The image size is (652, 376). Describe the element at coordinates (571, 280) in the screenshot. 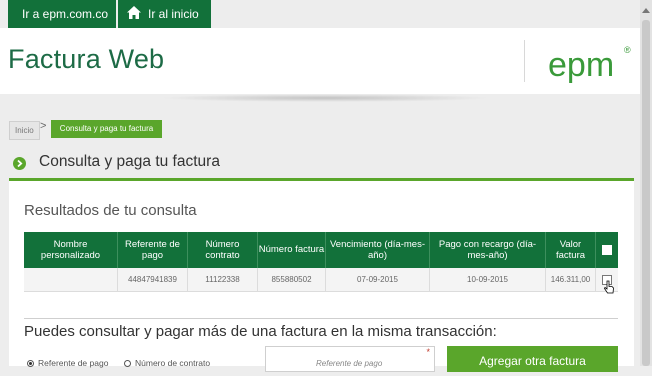

I see `cell-valor: 146.311,00` at that location.